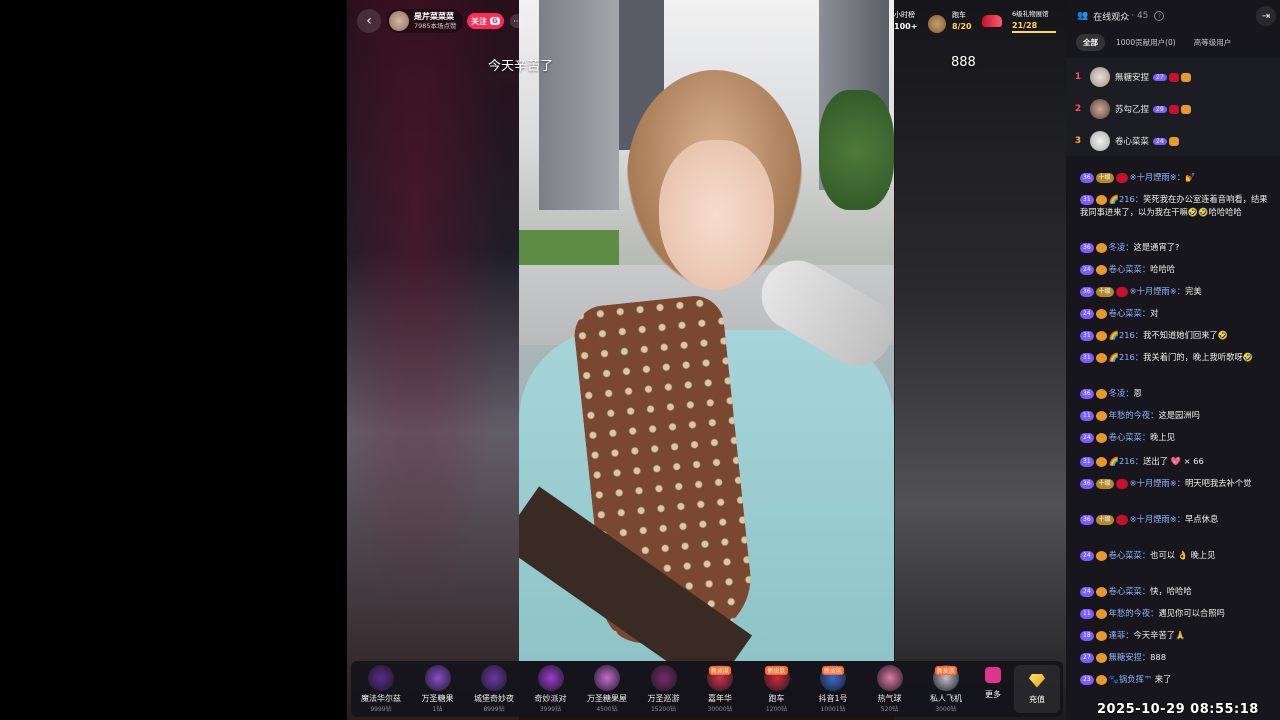 This screenshot has width=1280, height=720. I want to click on chat-message: 24 卷心菜菜：快，哈哈哈, so click(1174, 591).